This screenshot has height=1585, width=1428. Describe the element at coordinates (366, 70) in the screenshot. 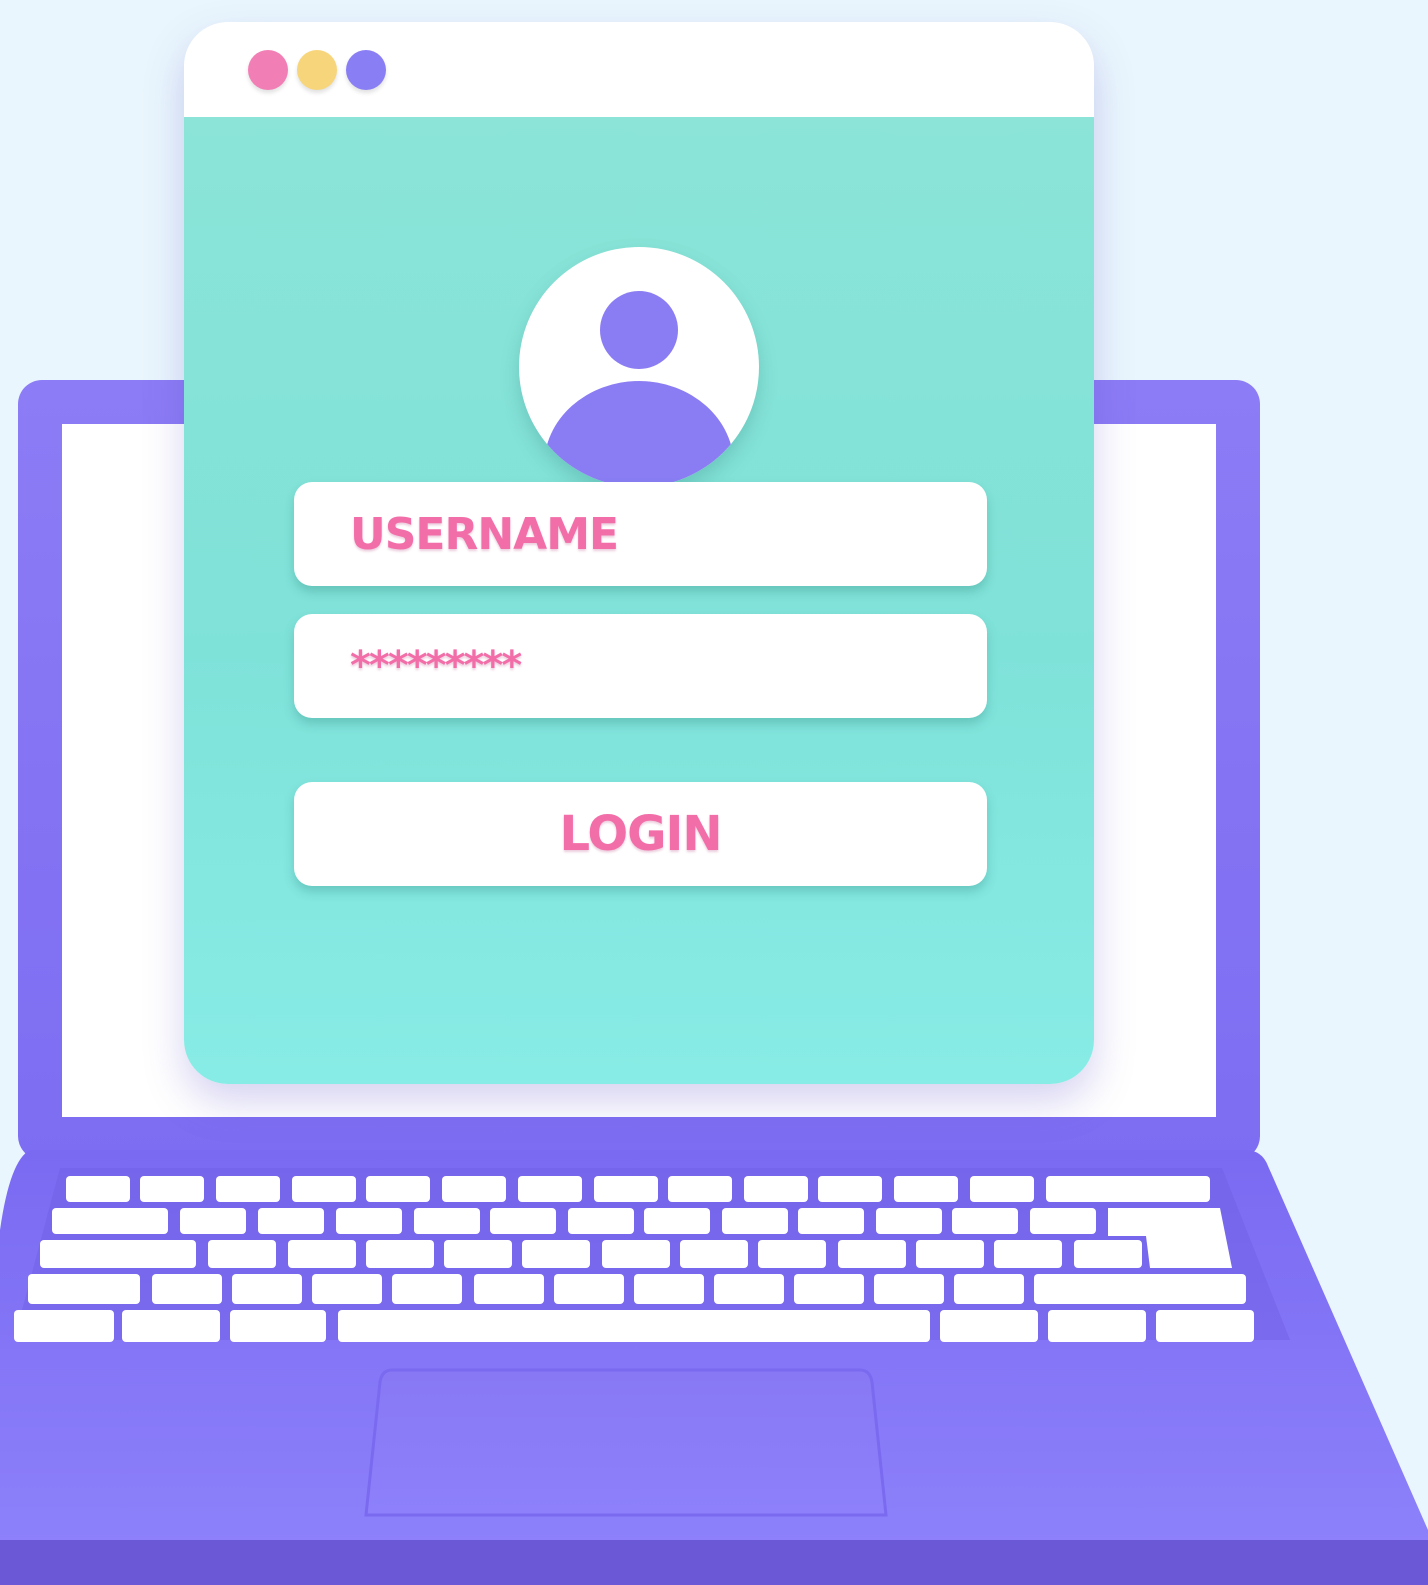

I see `maximize-dot-icon` at that location.